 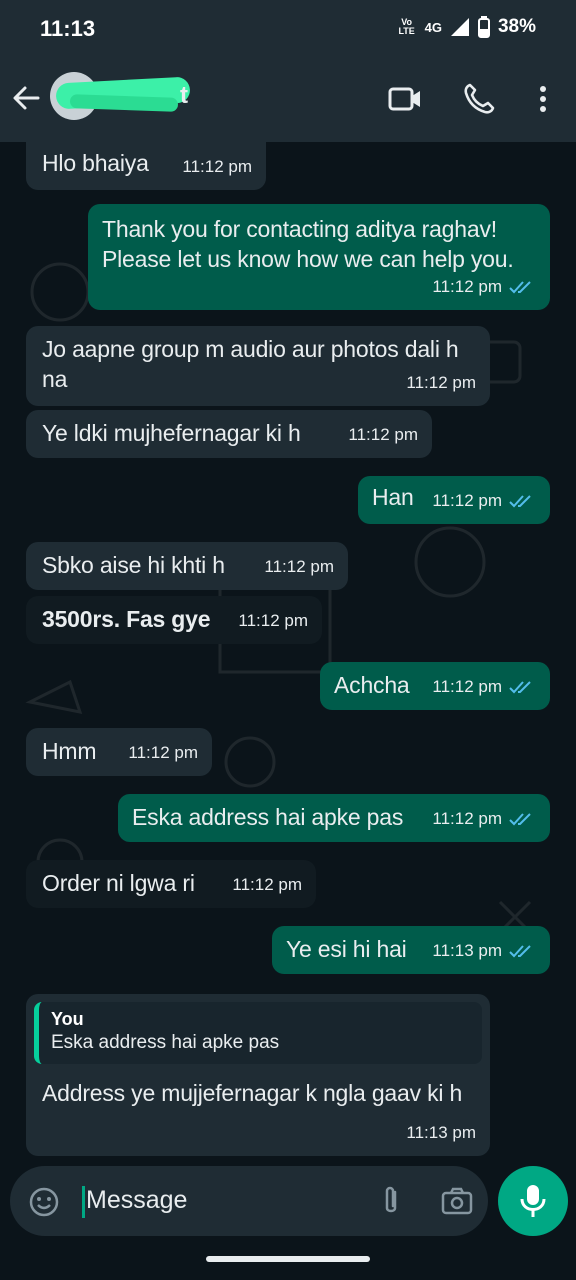 What do you see at coordinates (288, 1259) in the screenshot?
I see `gesture-home-bar` at bounding box center [288, 1259].